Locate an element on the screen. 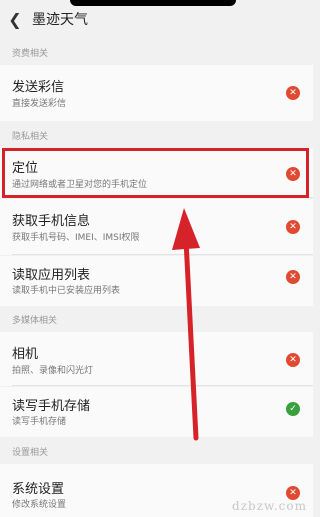  permission-label: 读写手机存储 is located at coordinates (51, 406).